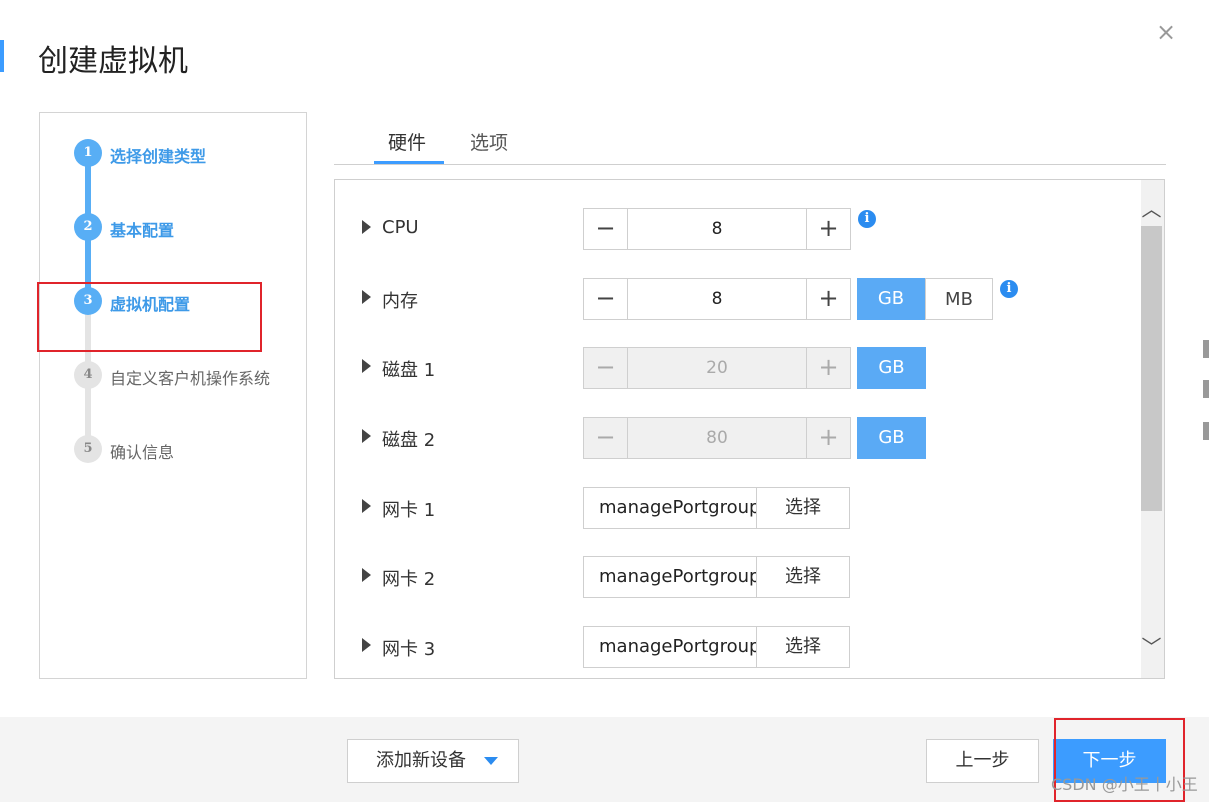 This screenshot has width=1209, height=802. What do you see at coordinates (606, 438) in the screenshot?
I see `disk2-decrement-button: −` at bounding box center [606, 438].